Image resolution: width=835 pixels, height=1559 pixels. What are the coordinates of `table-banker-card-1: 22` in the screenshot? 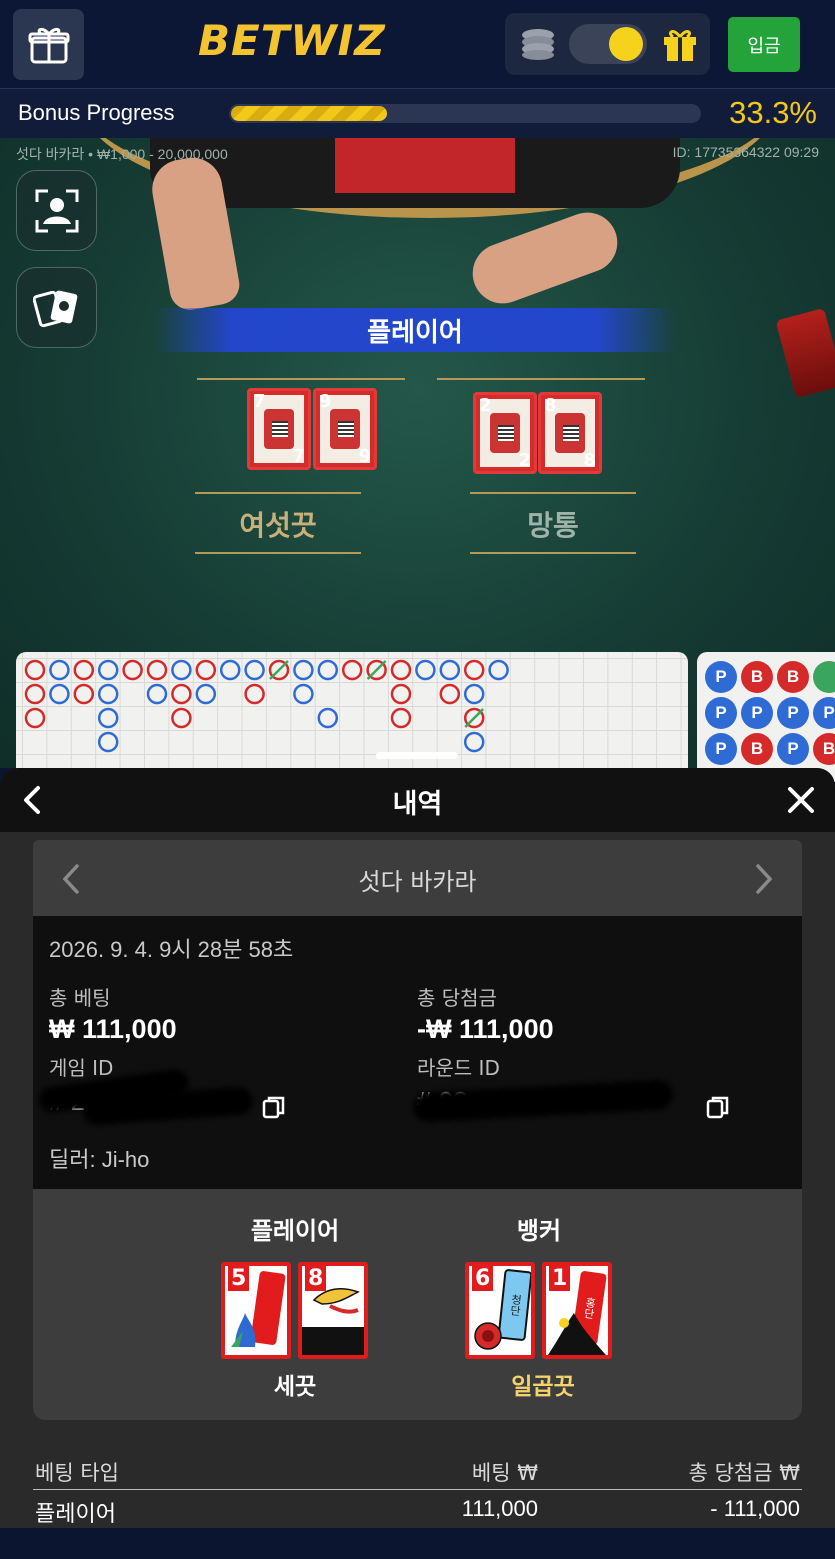 It's located at (505, 433).